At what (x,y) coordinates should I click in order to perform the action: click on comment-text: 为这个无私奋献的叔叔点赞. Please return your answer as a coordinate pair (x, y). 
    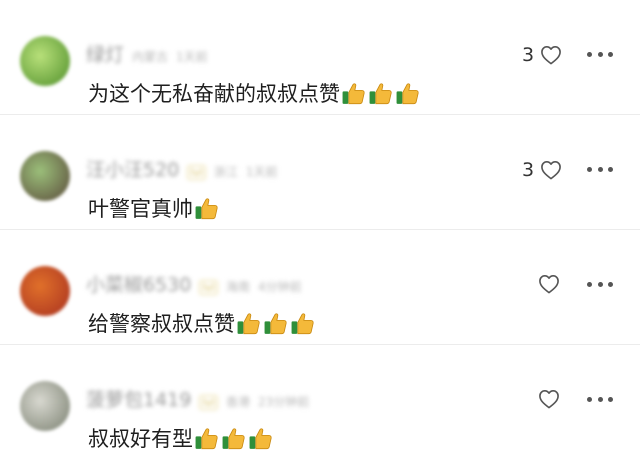
    Looking at the image, I should click on (254, 93).